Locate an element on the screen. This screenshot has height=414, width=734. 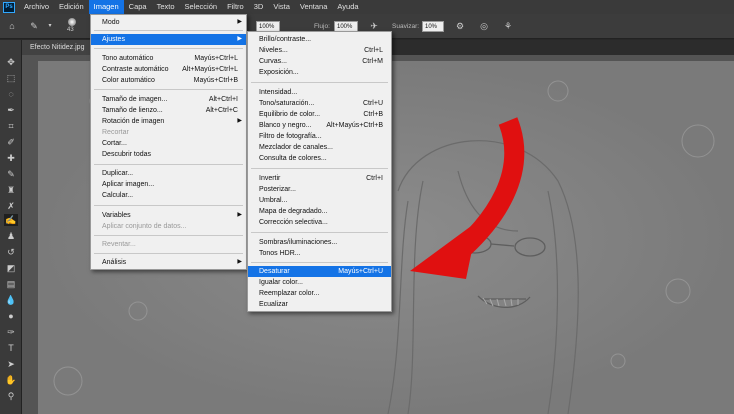
menu-ayuda: Ayuda is located at coordinates (347, 7).